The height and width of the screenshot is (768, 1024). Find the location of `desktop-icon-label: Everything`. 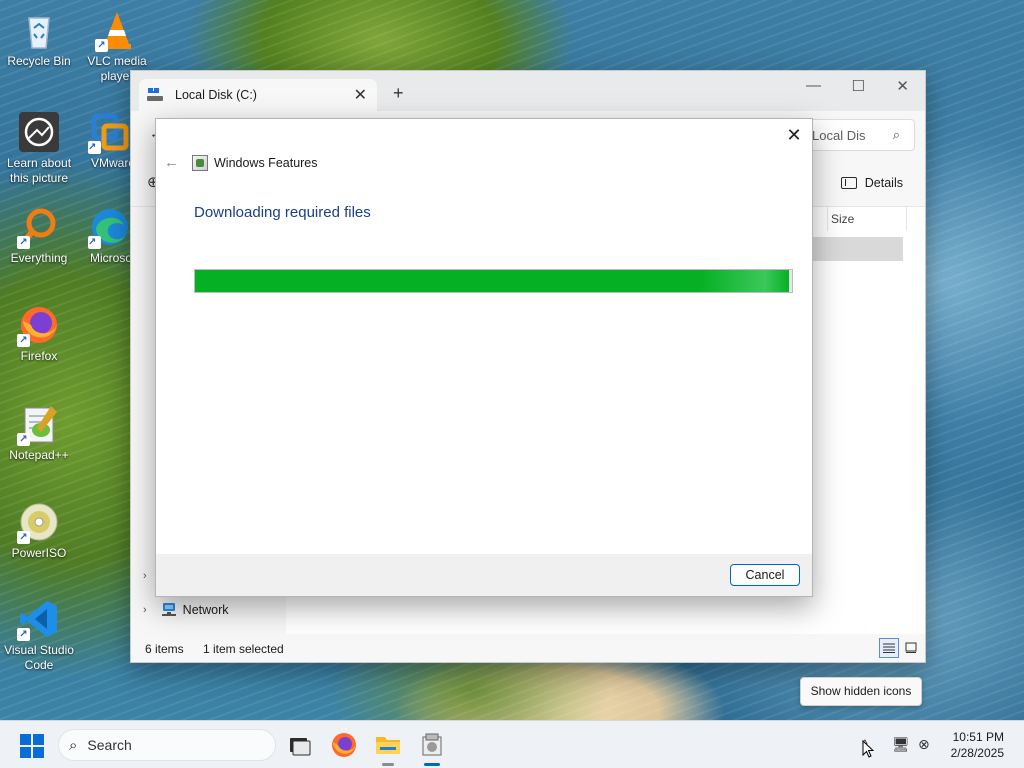

desktop-icon-label: Everything is located at coordinates (39, 258).